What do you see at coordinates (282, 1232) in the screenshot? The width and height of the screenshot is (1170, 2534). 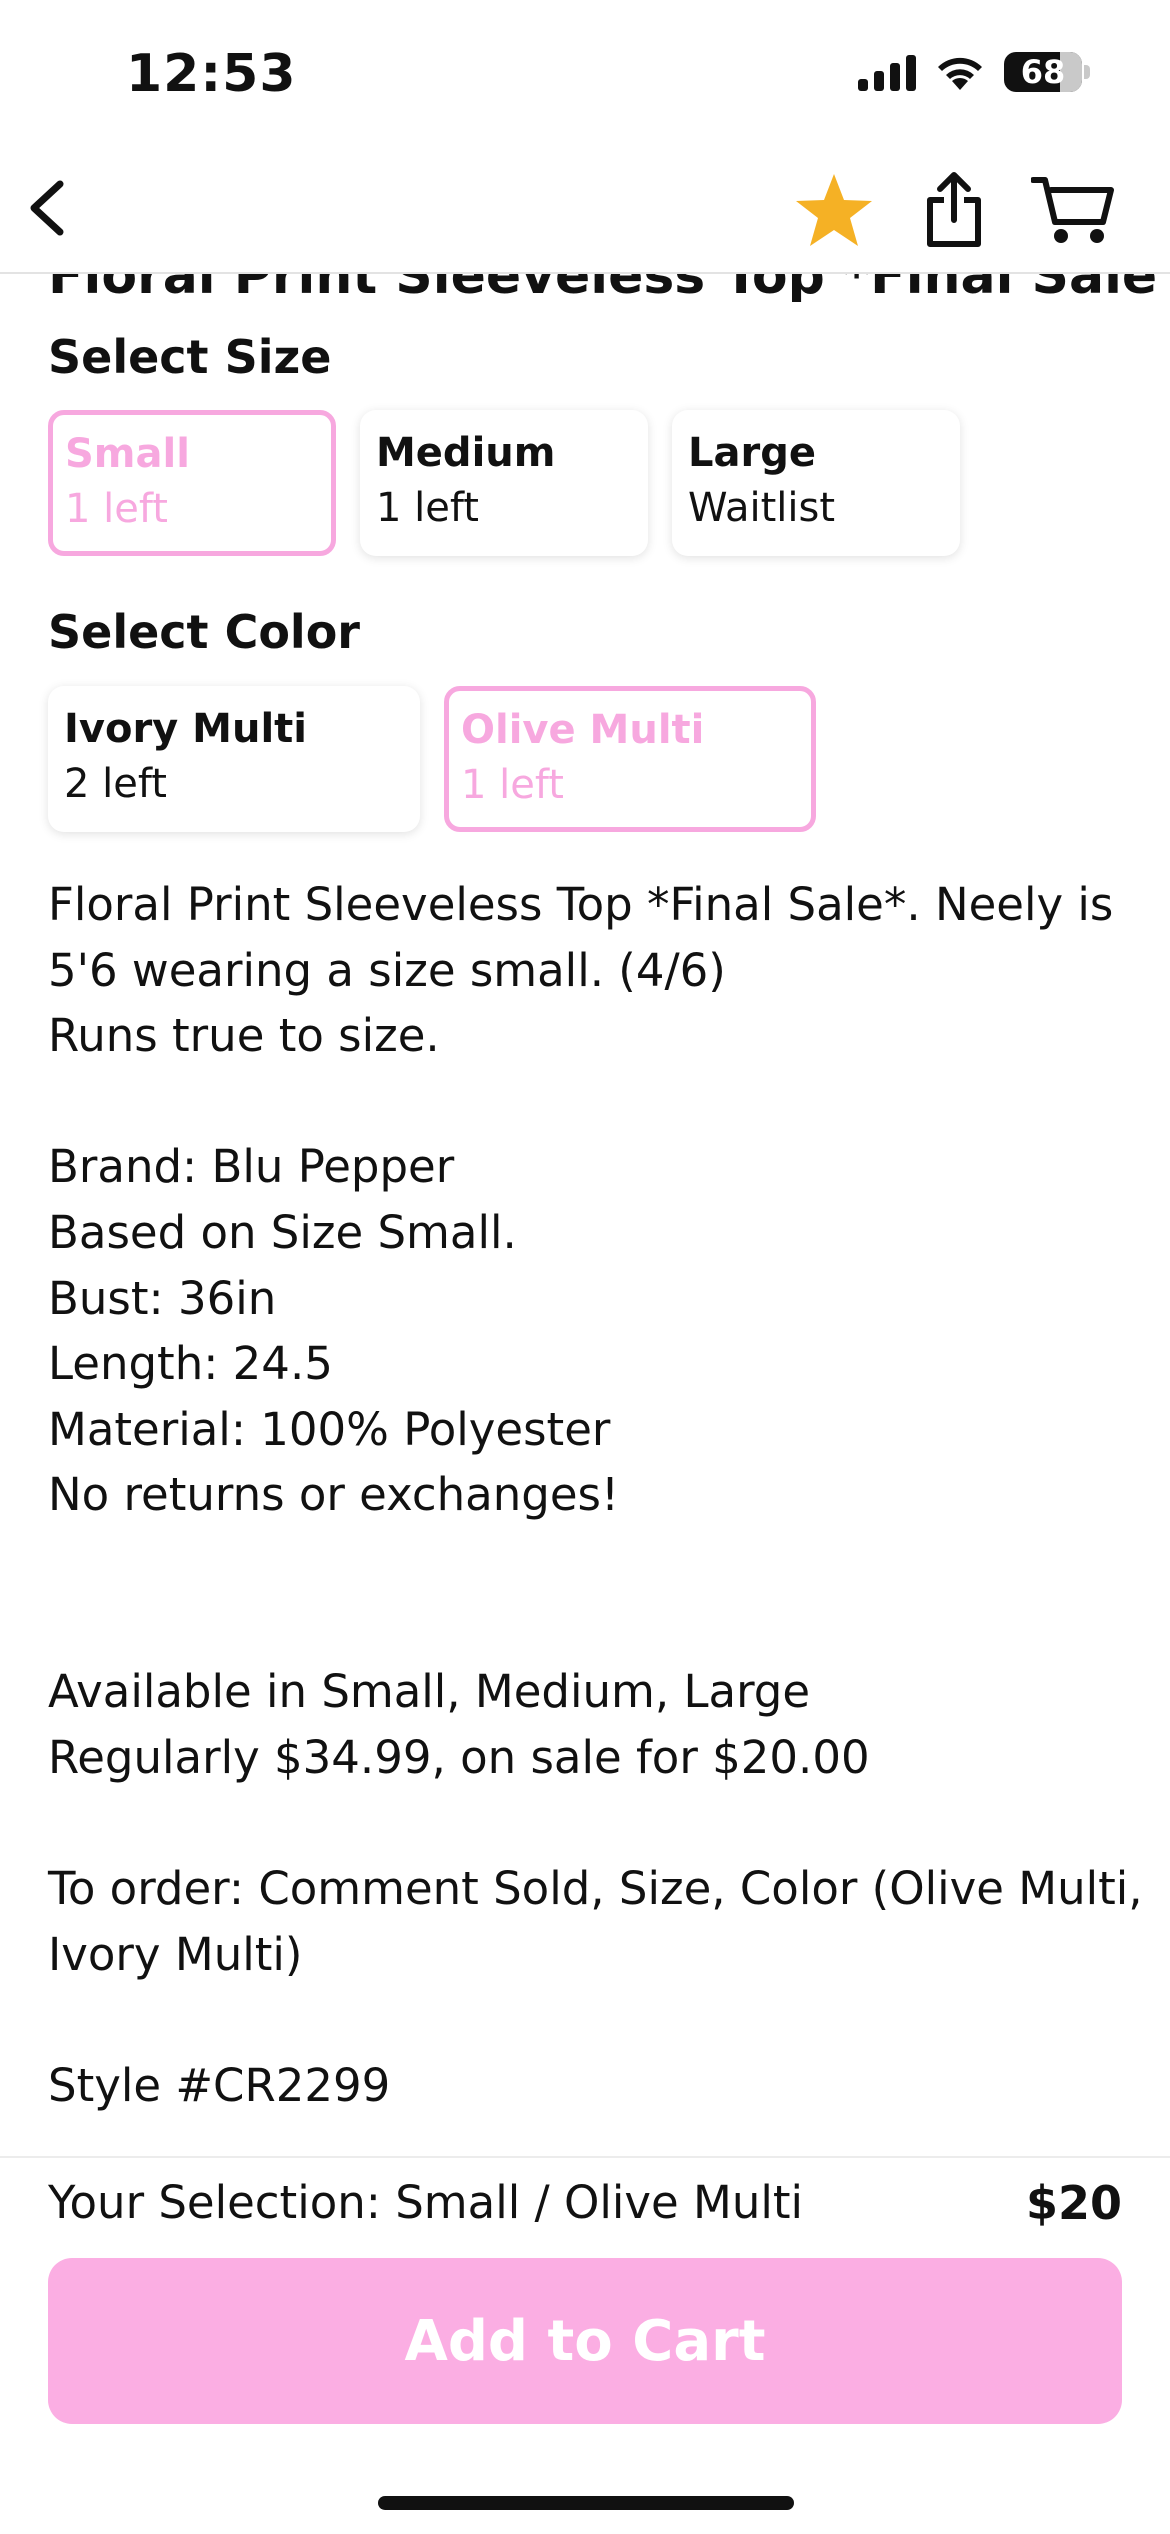 I see `description-line: Based on Size Small.` at bounding box center [282, 1232].